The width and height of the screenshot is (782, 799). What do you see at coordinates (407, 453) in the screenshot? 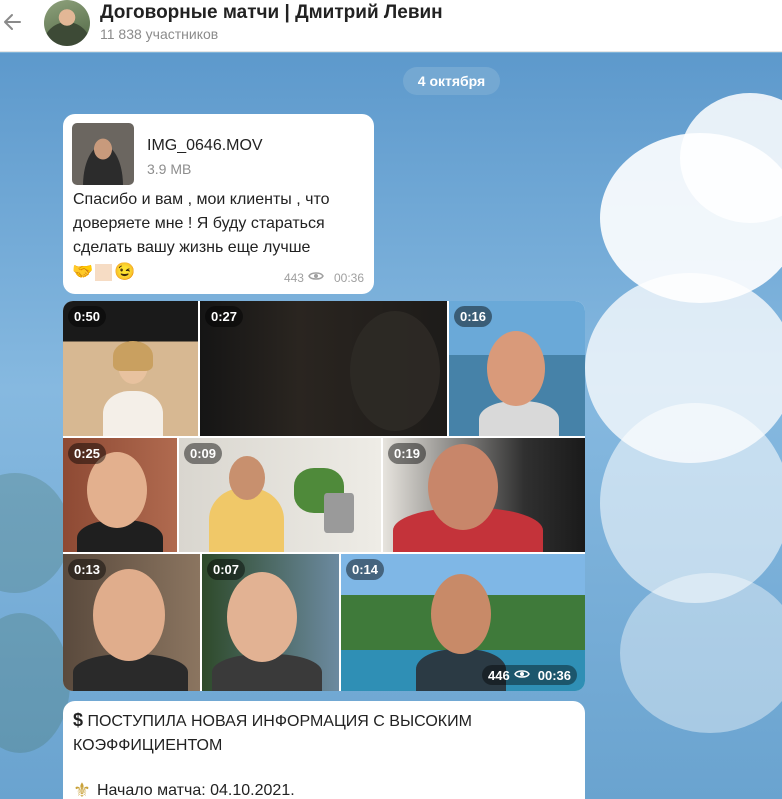
I see `video-duration: 0:19` at bounding box center [407, 453].